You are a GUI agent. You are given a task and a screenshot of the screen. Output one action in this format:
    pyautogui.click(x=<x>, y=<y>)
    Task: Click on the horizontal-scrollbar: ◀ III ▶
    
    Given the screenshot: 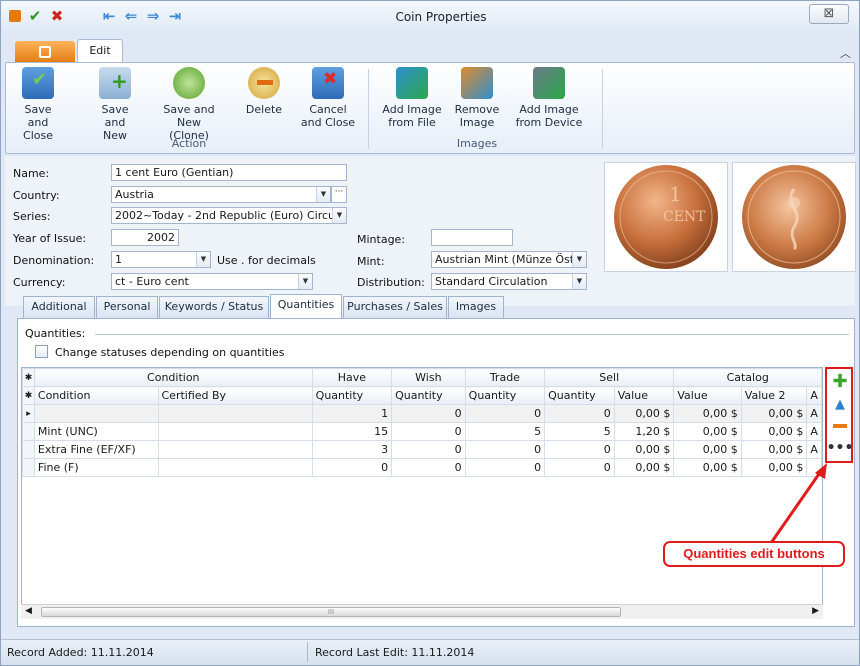 What is the action you would take?
    pyautogui.click(x=422, y=611)
    